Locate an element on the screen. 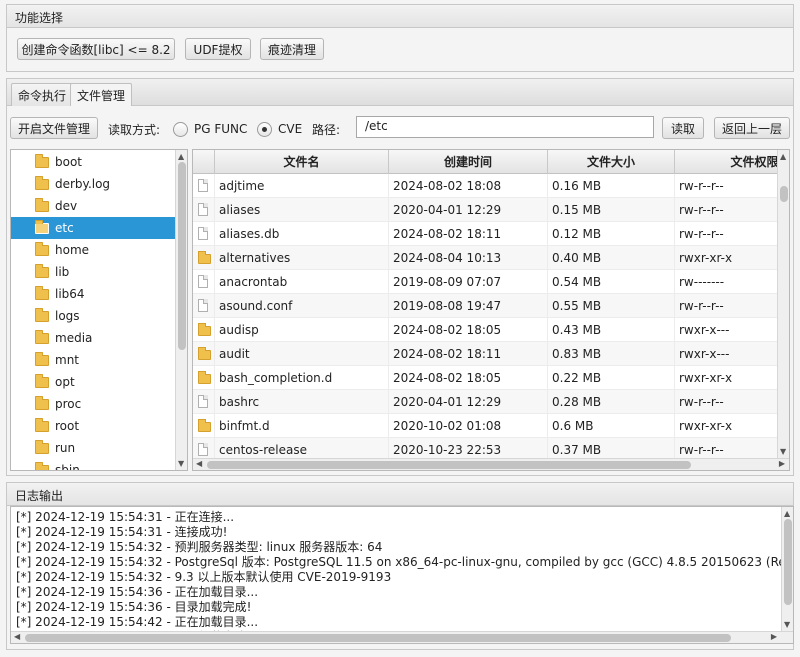  table-hscroll-thumb is located at coordinates (449, 465).